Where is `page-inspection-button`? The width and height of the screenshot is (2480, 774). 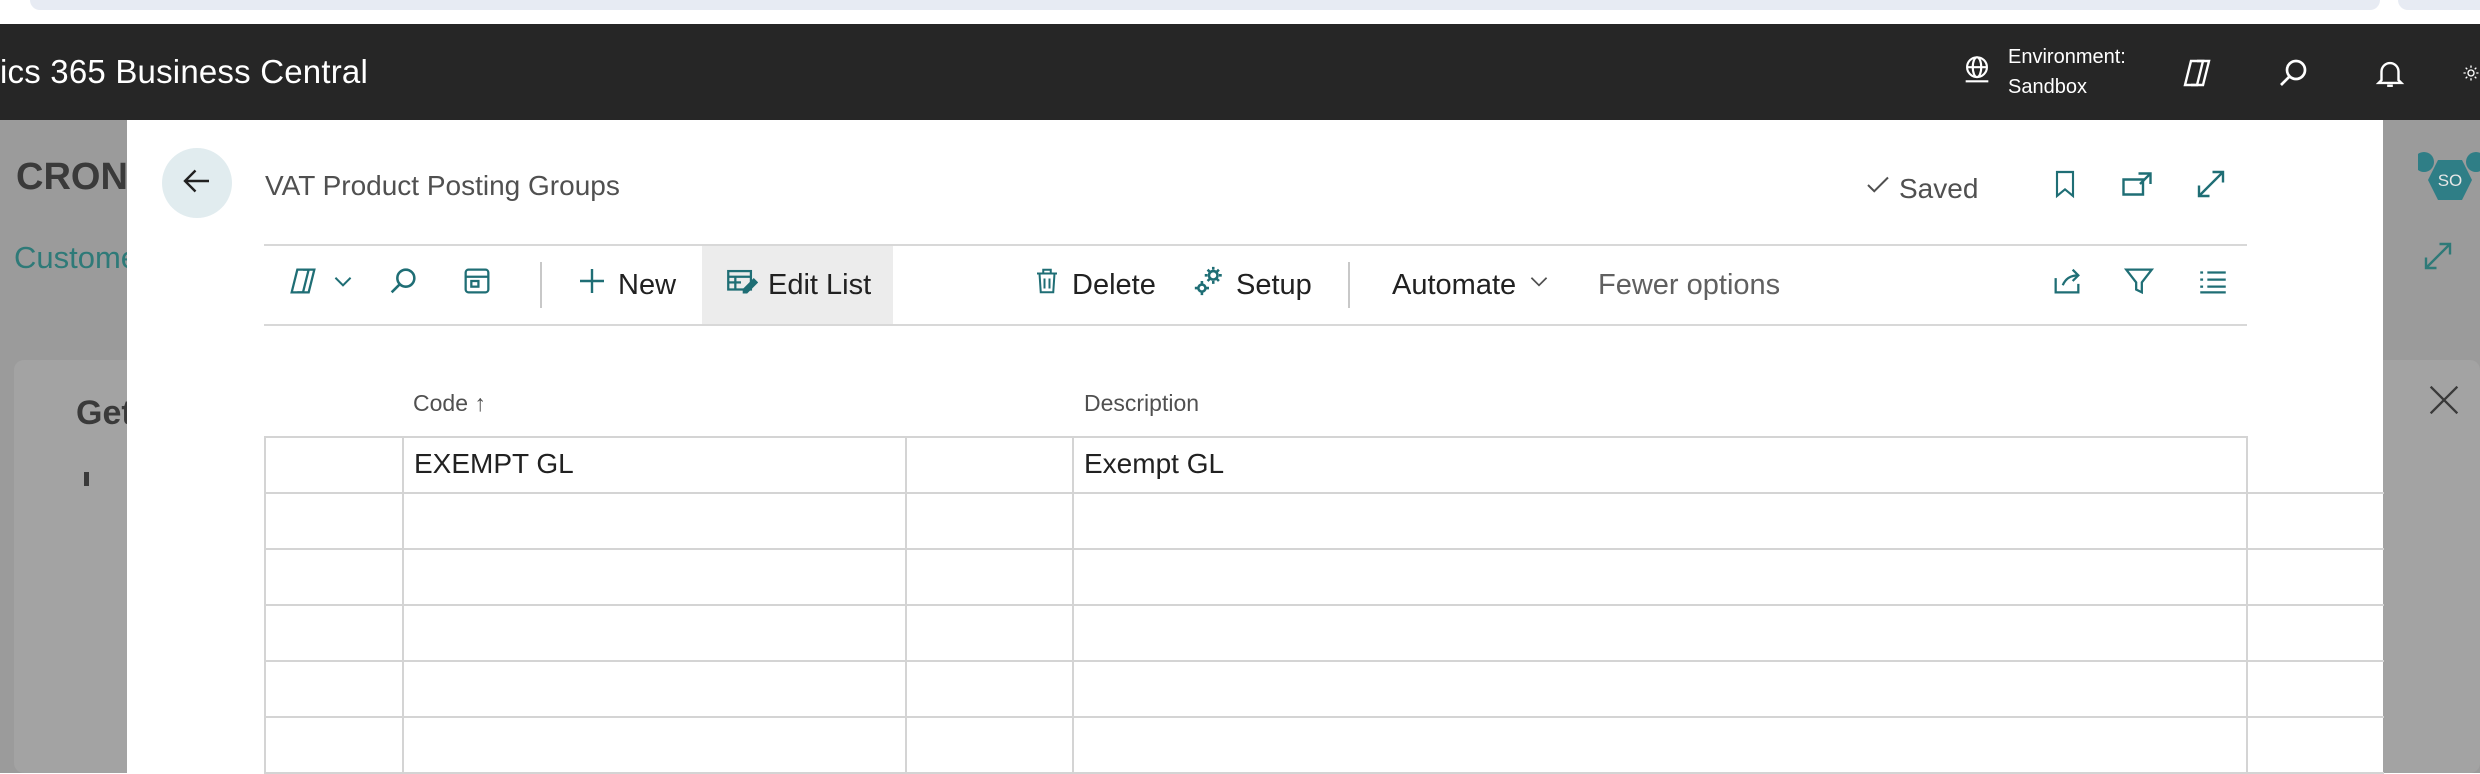
page-inspection-button is located at coordinates (482, 285).